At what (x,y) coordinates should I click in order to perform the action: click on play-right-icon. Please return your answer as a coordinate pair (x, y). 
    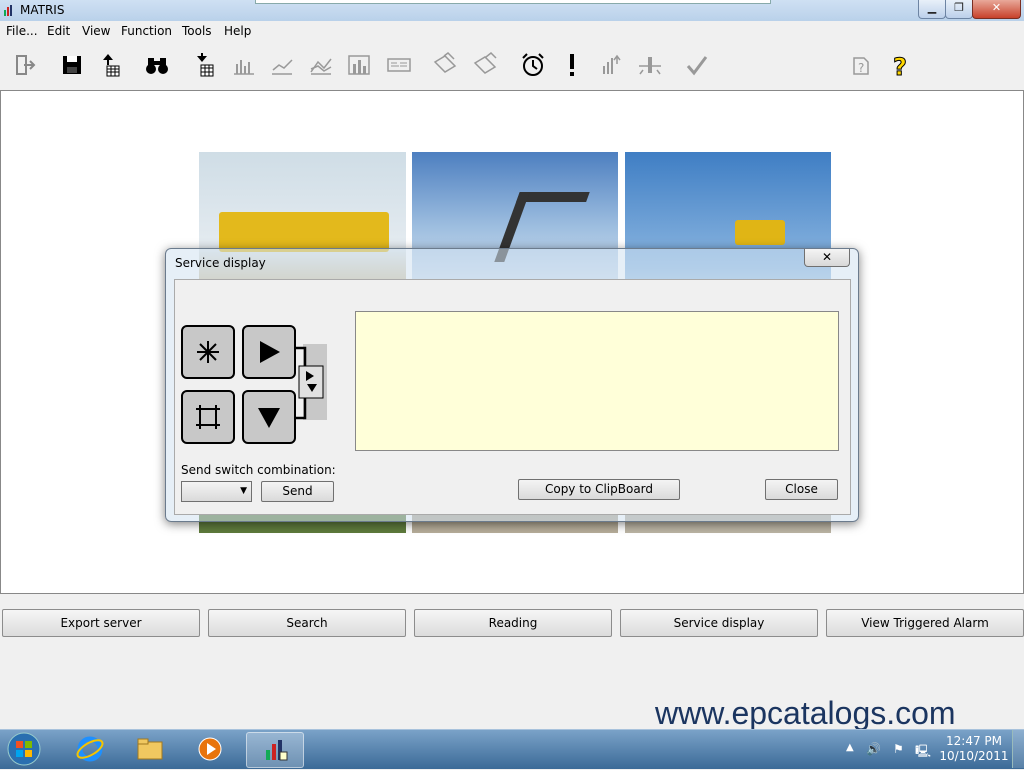
    Looking at the image, I should click on (270, 352).